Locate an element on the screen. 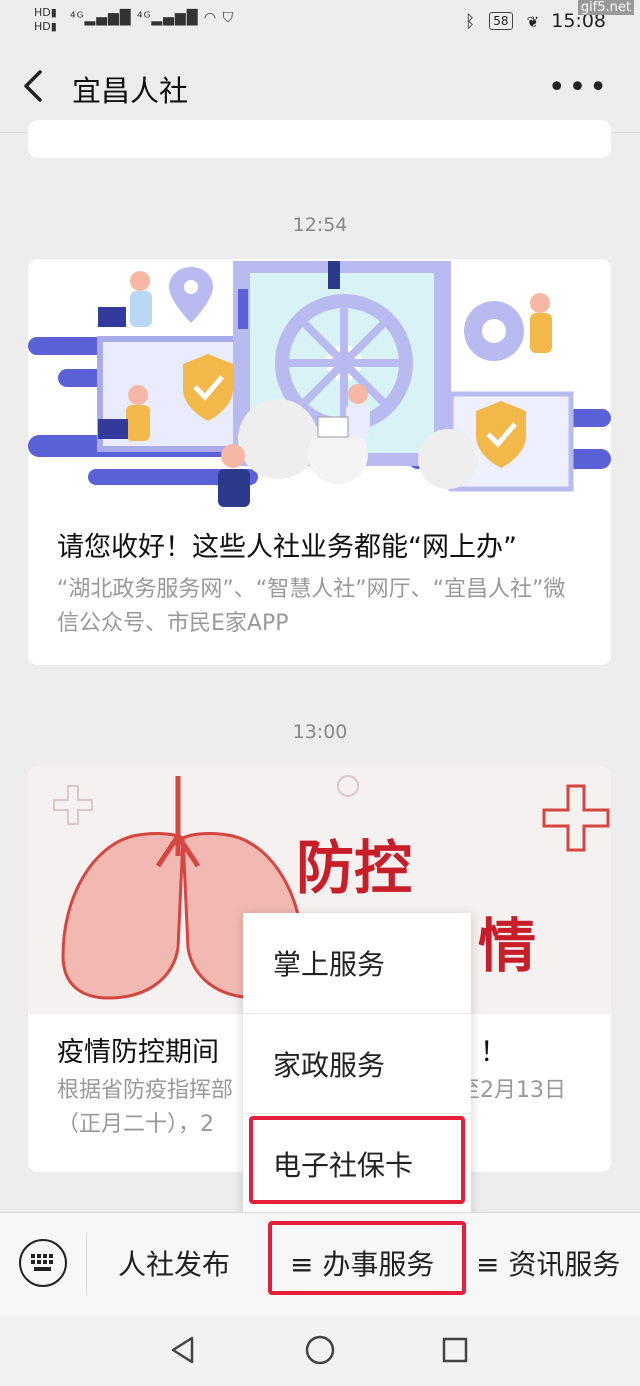 The width and height of the screenshot is (640, 1386). menu-item-label: 掌上服务 is located at coordinates (329, 964).